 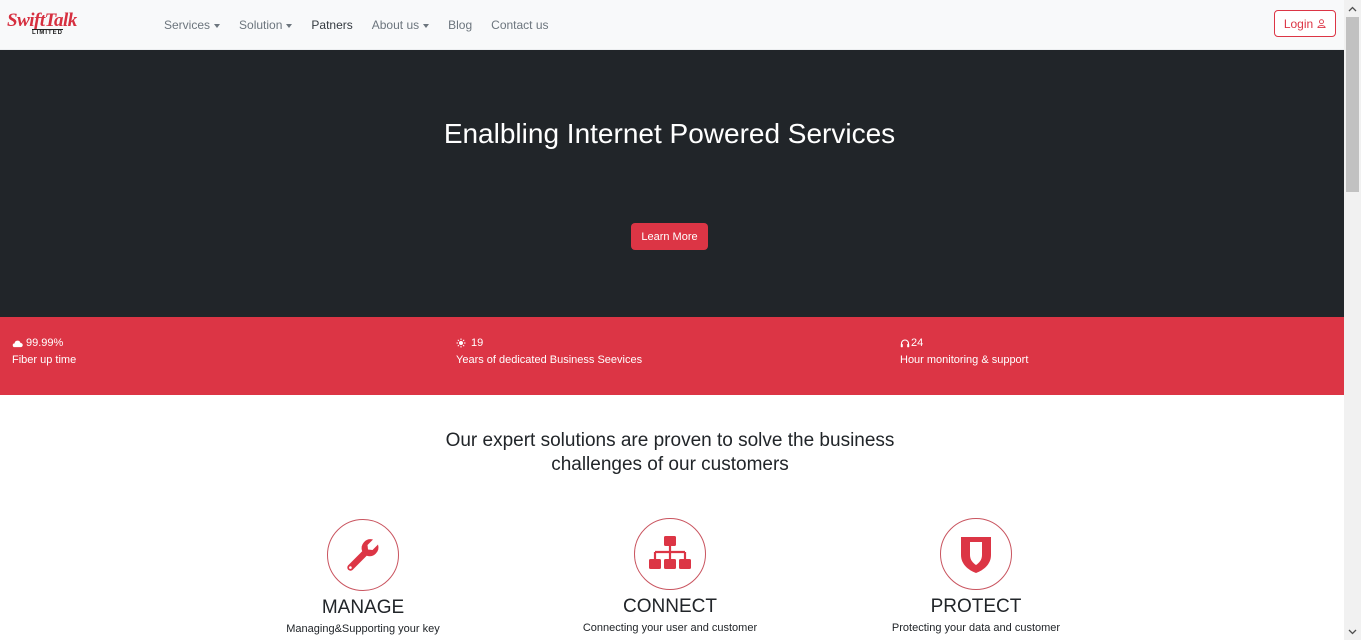 I want to click on brand-logo: SwiftTalk LIMITED, so click(x=42, y=25).